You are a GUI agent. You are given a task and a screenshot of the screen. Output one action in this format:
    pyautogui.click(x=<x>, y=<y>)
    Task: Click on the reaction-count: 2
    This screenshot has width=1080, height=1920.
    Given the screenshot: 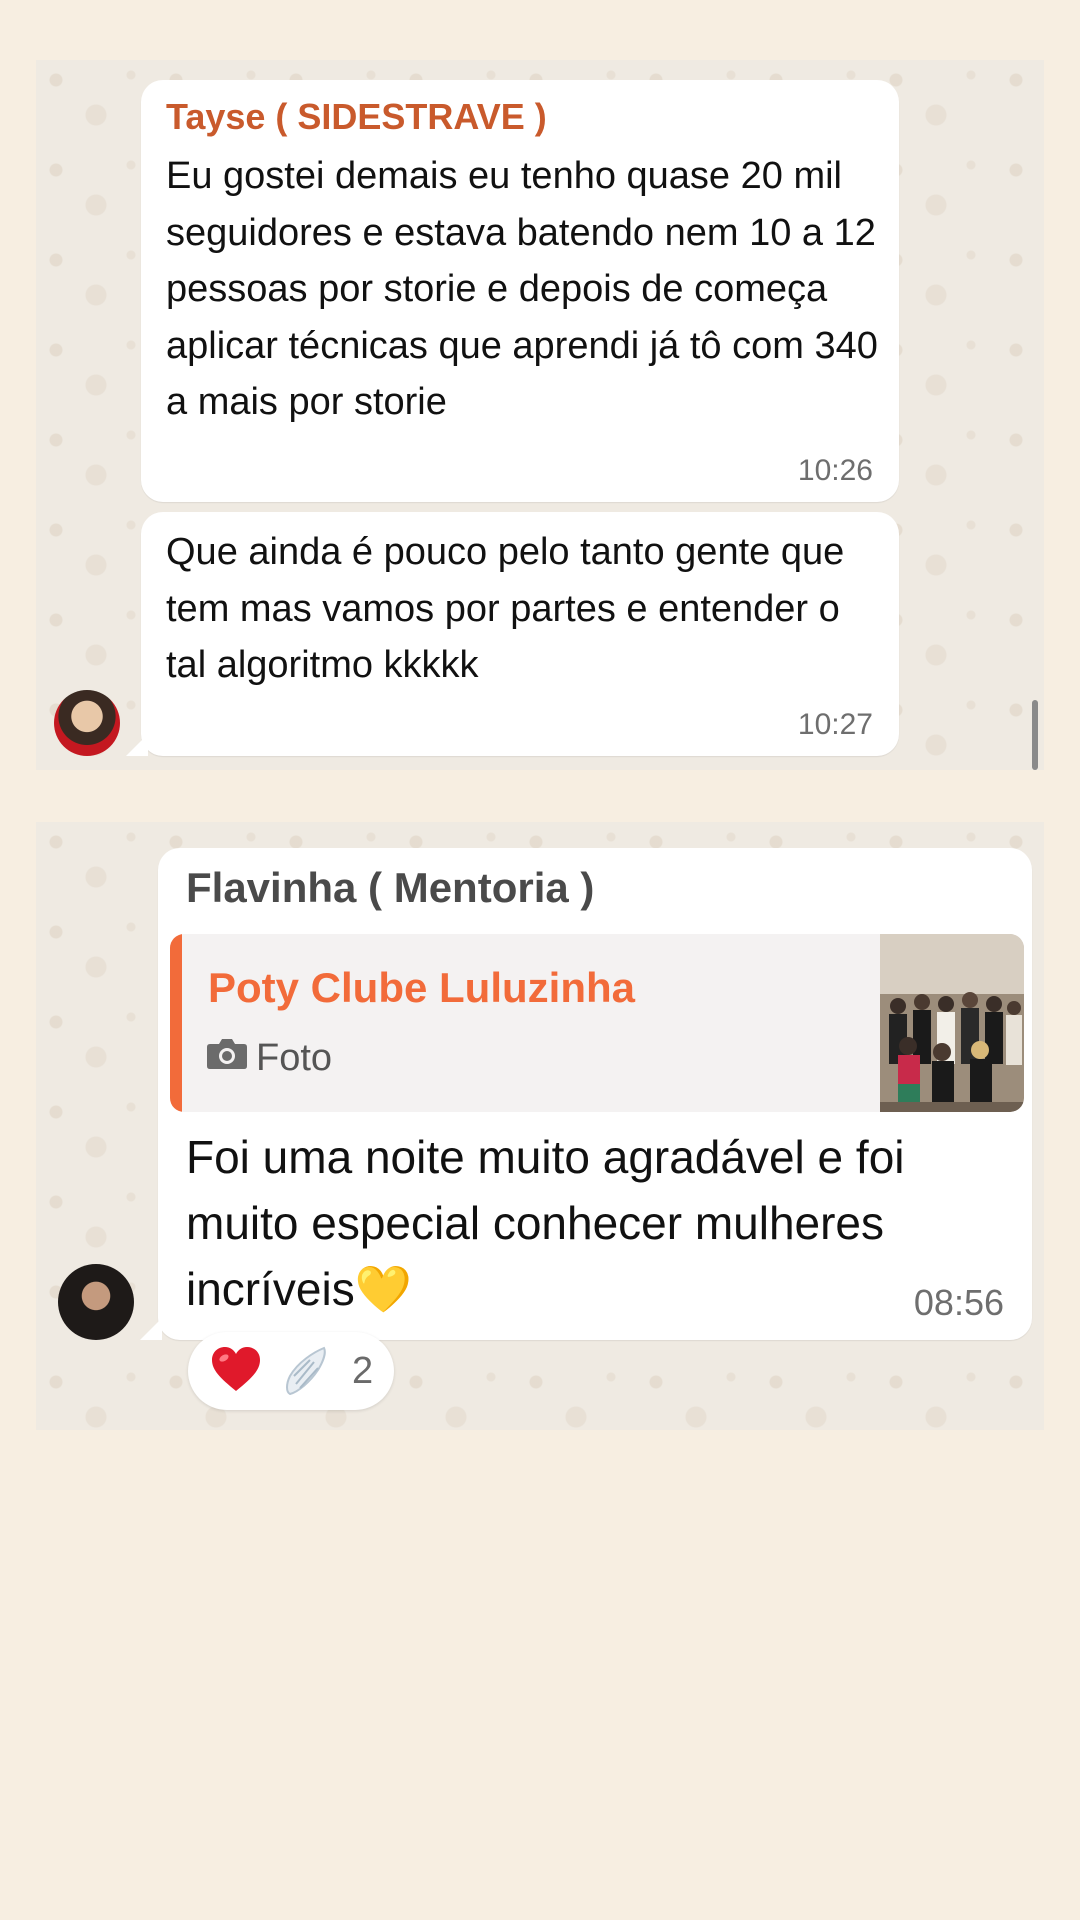 What is the action you would take?
    pyautogui.click(x=363, y=1371)
    